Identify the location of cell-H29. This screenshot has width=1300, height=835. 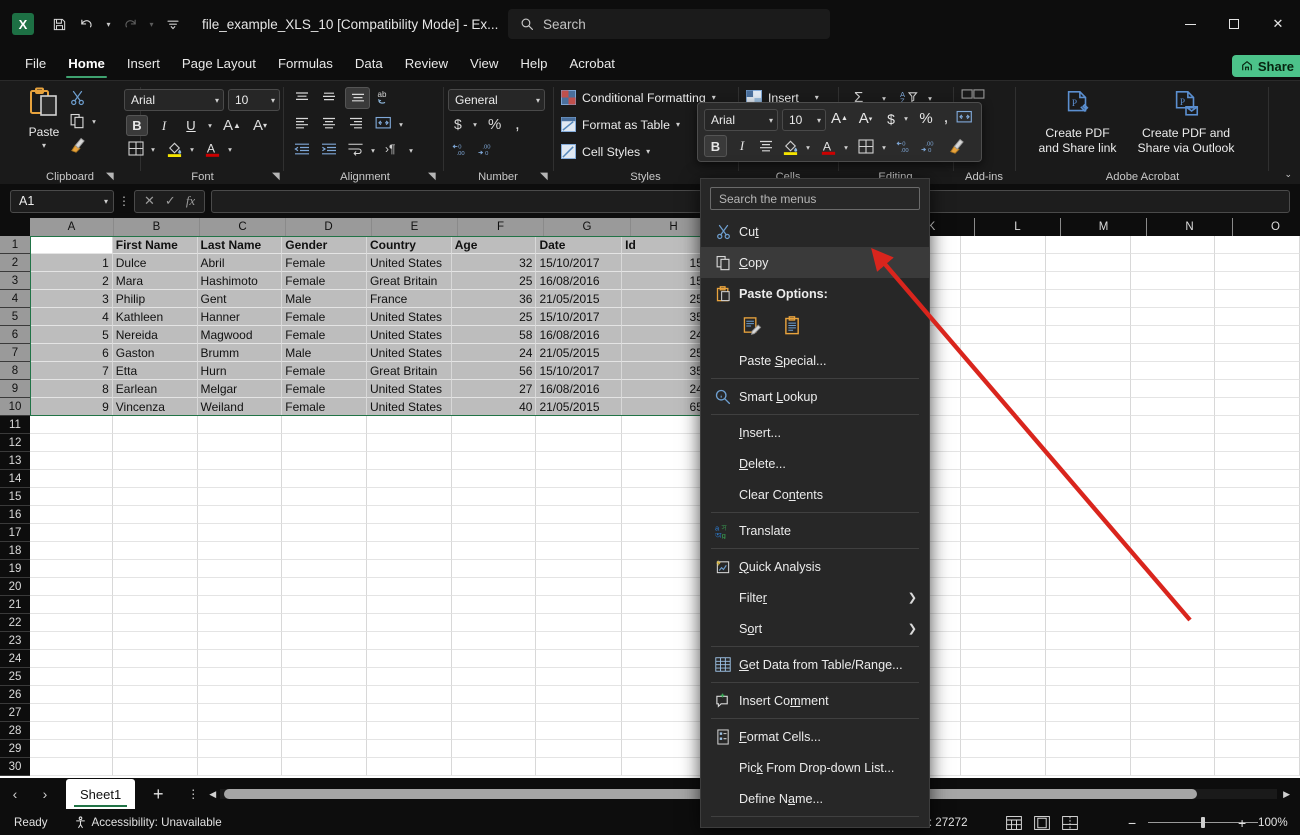
(664, 749).